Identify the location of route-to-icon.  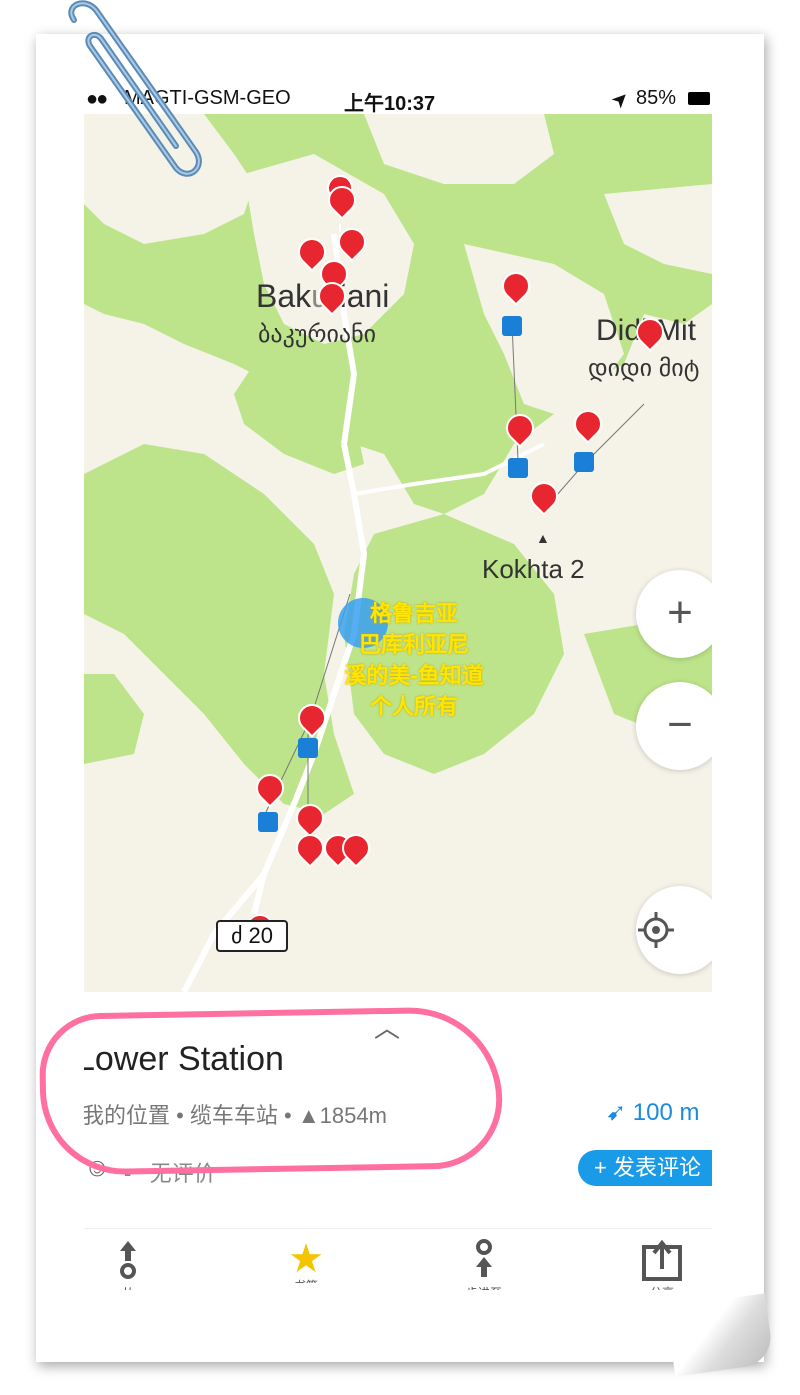
(484, 1258).